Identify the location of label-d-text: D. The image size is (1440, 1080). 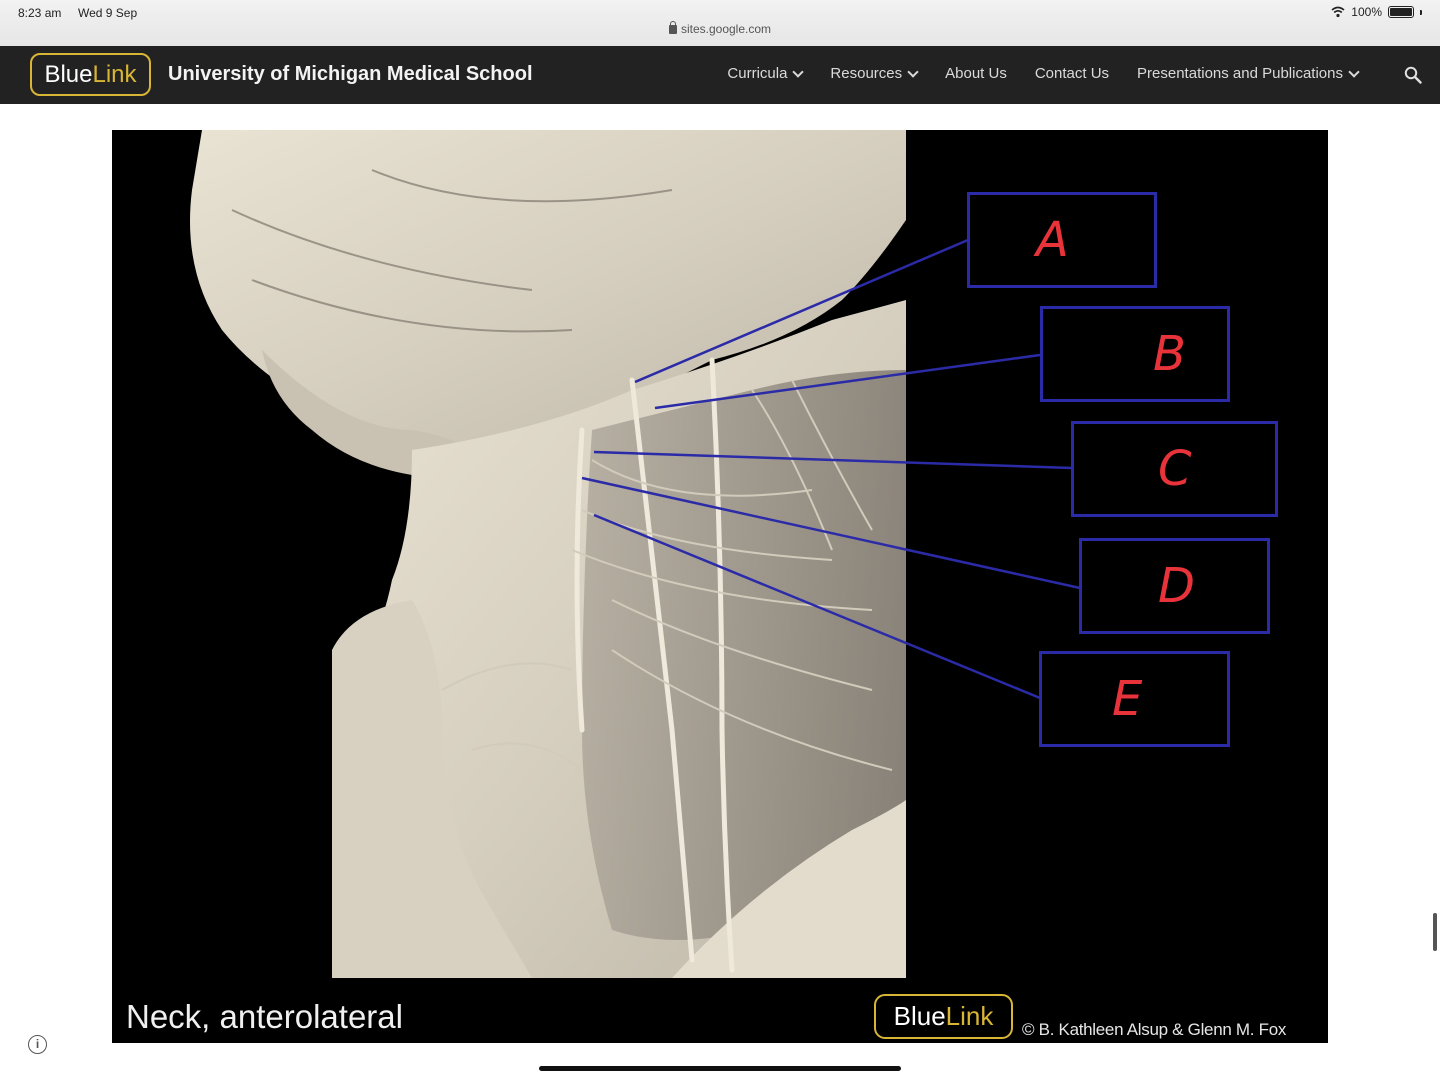
(1176, 586).